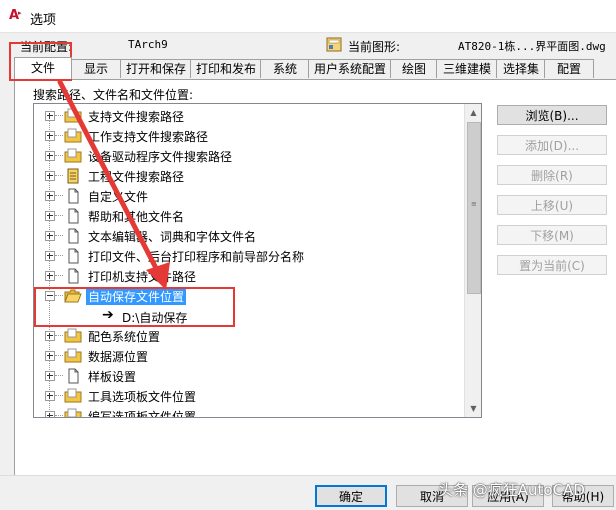  I want to click on tree-item-label: 自定义文件, so click(118, 197).